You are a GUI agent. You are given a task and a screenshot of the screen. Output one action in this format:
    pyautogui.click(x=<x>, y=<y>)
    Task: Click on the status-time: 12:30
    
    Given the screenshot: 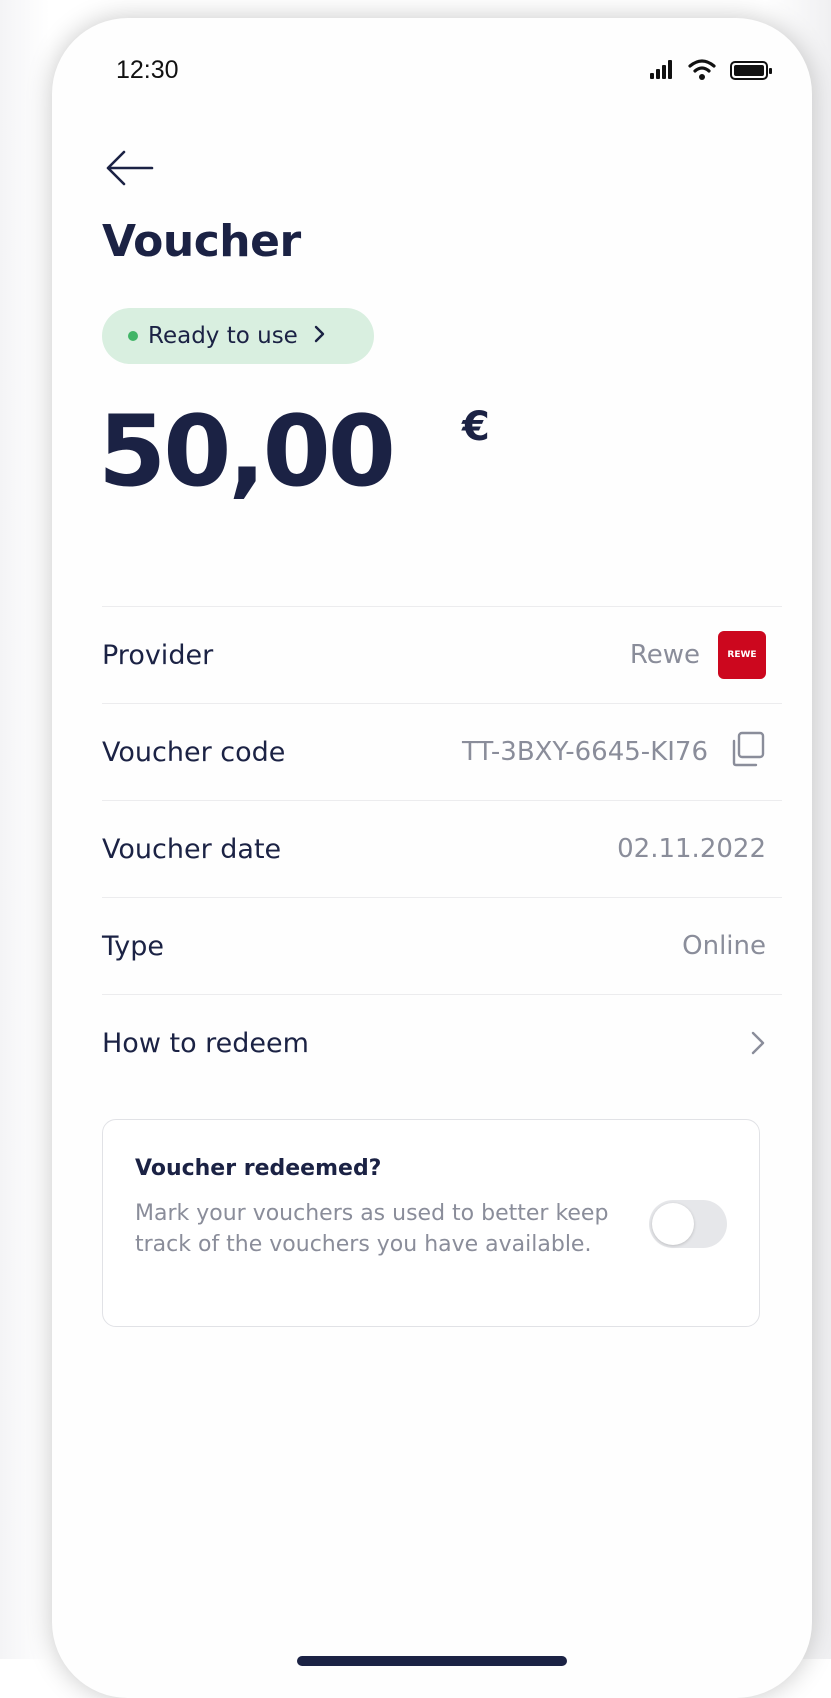 What is the action you would take?
    pyautogui.click(x=147, y=70)
    